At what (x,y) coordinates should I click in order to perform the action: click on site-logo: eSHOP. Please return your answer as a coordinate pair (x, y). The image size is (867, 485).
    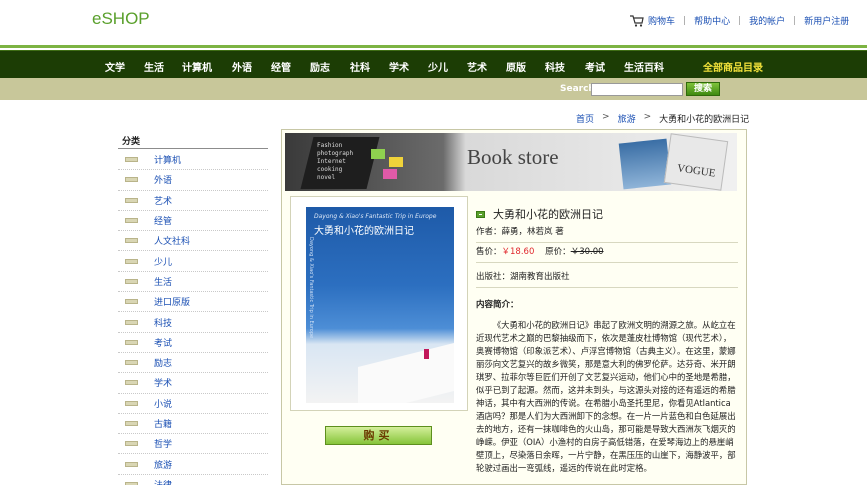
    Looking at the image, I should click on (121, 19).